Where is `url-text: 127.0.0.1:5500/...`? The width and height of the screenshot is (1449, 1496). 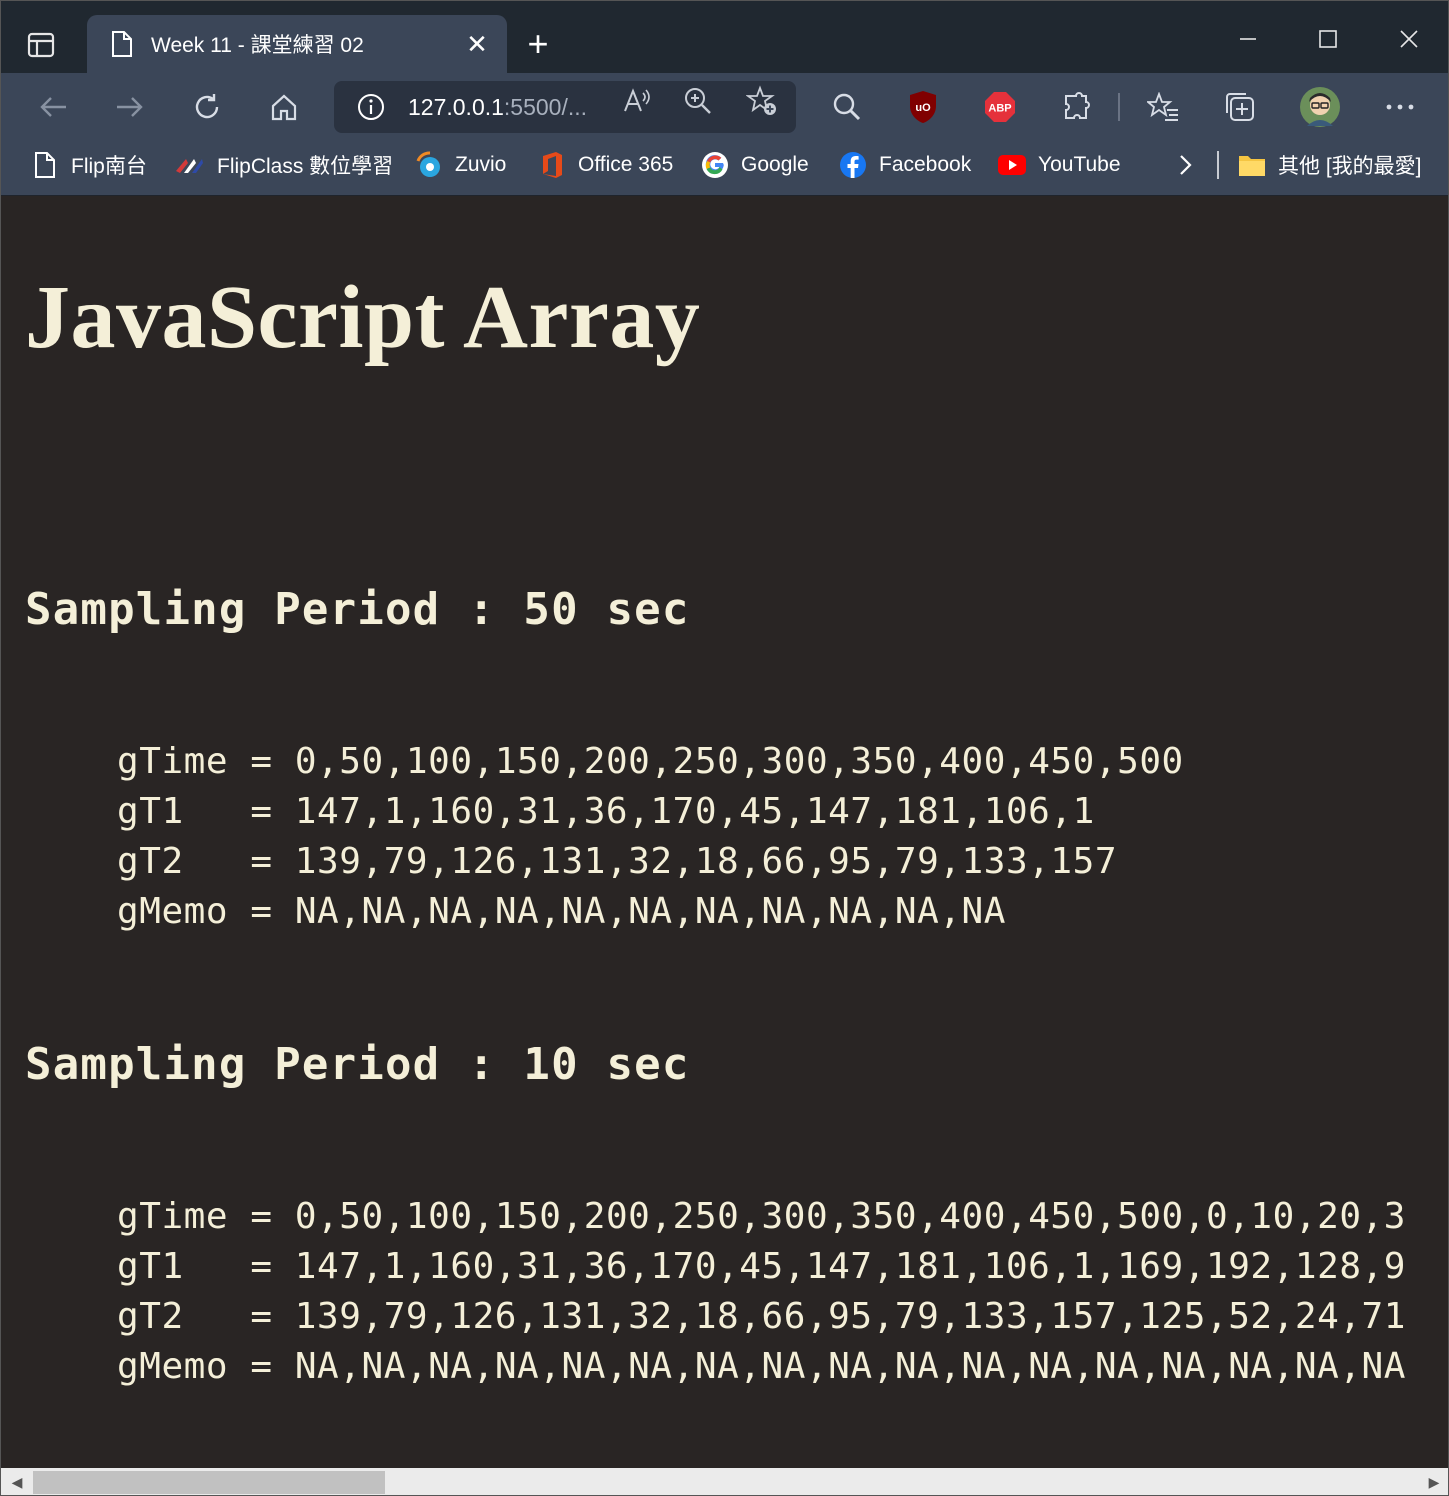 url-text: 127.0.0.1:5500/... is located at coordinates (497, 107).